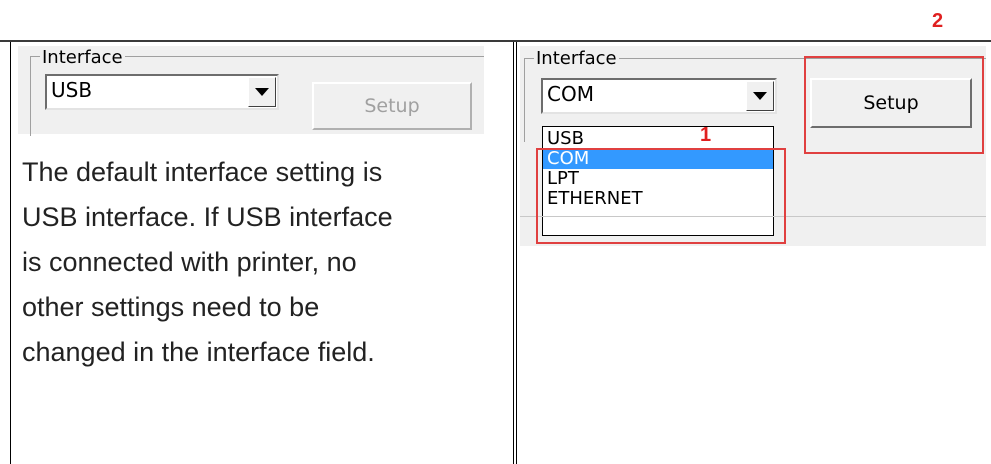 This screenshot has height=464, width=991. I want to click on left-combo-value: USB, so click(72, 90).